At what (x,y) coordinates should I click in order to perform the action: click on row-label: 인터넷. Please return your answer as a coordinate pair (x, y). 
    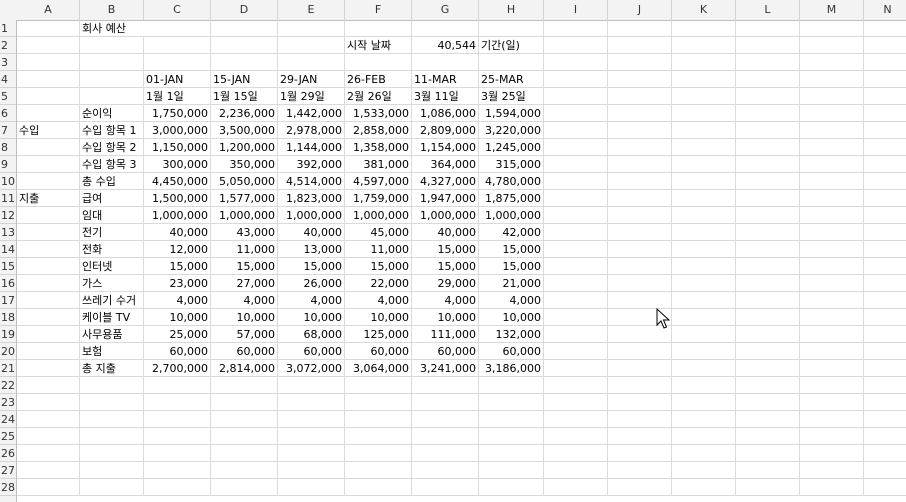
    Looking at the image, I should click on (112, 266).